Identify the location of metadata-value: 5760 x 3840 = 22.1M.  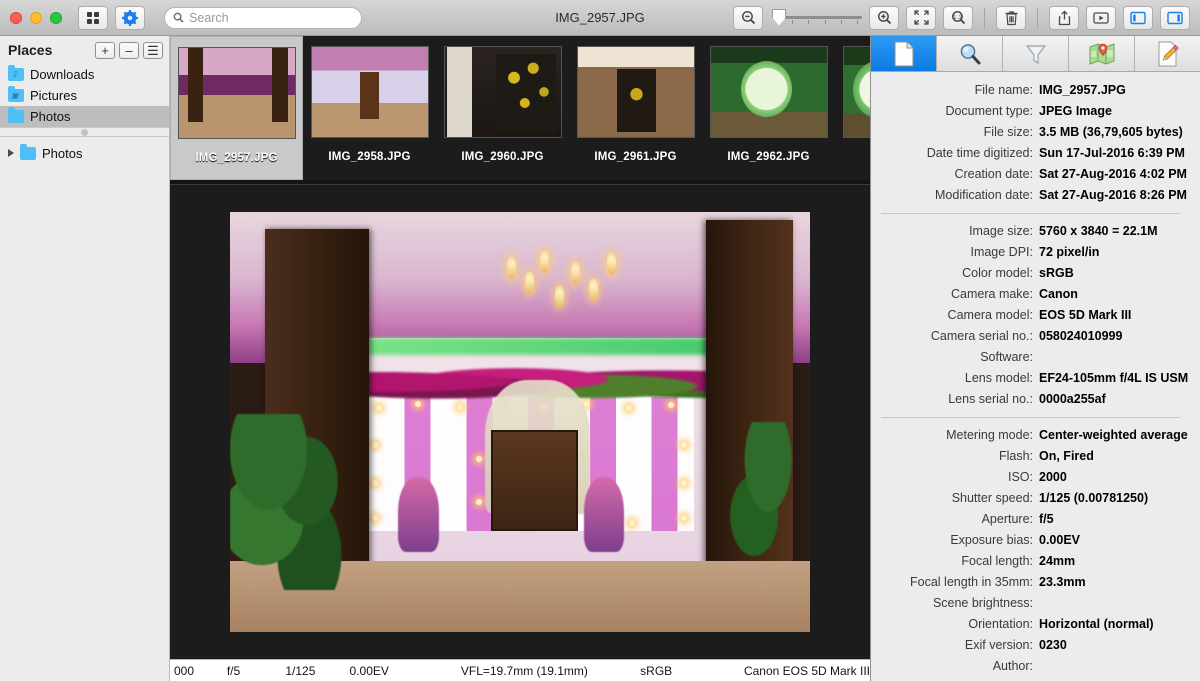
(1098, 231).